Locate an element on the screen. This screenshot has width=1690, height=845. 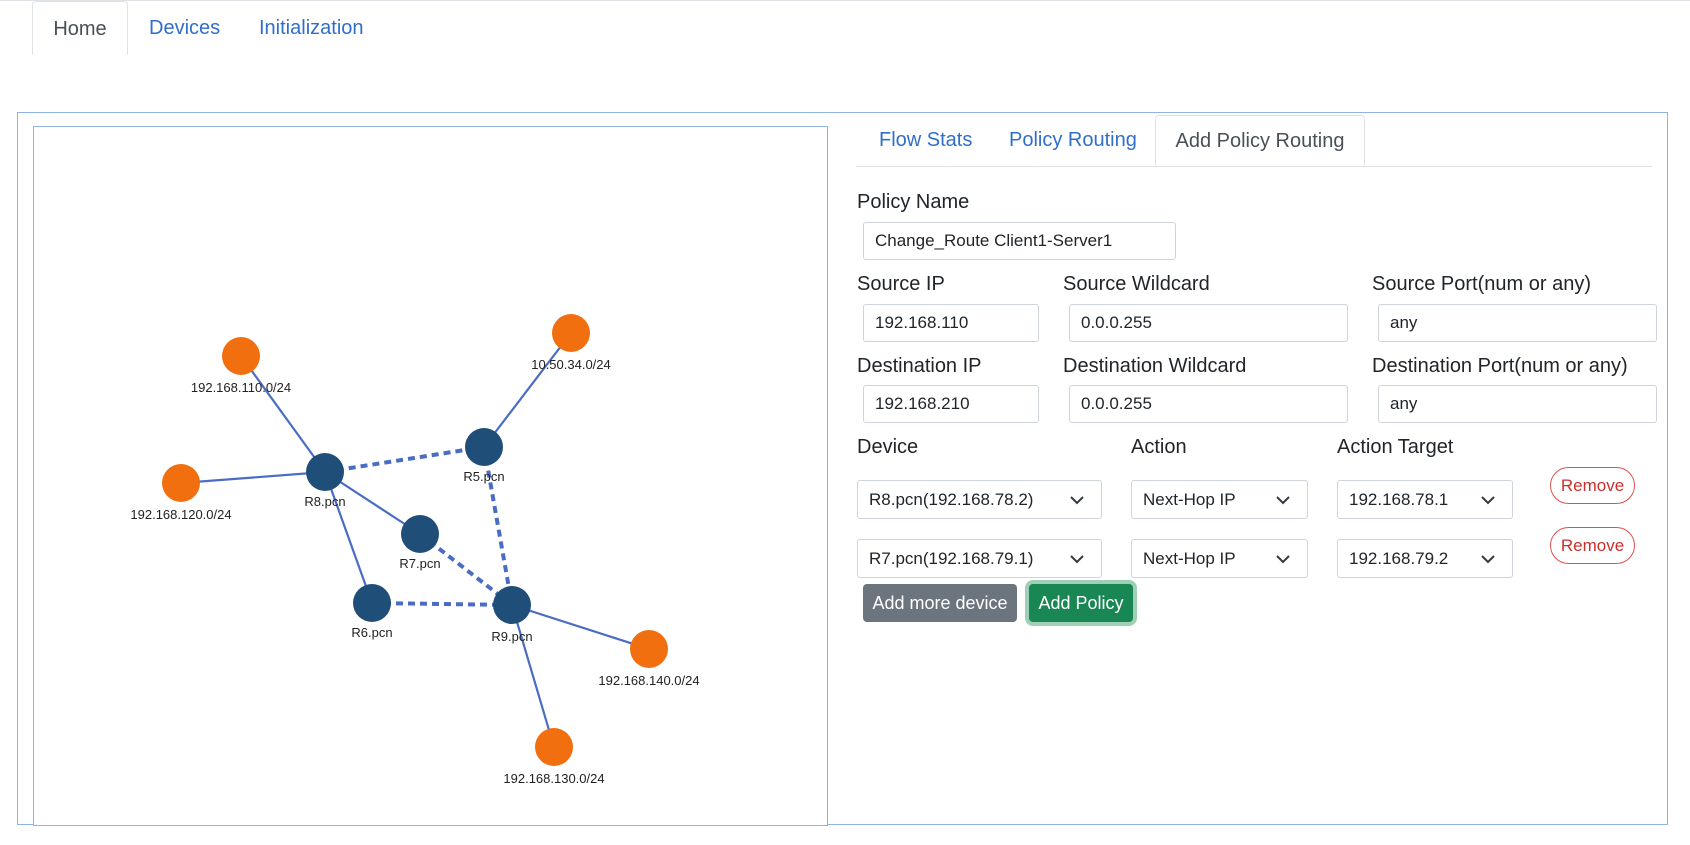
device-select: R8.pcn(192.168.78.2) is located at coordinates (979, 499).